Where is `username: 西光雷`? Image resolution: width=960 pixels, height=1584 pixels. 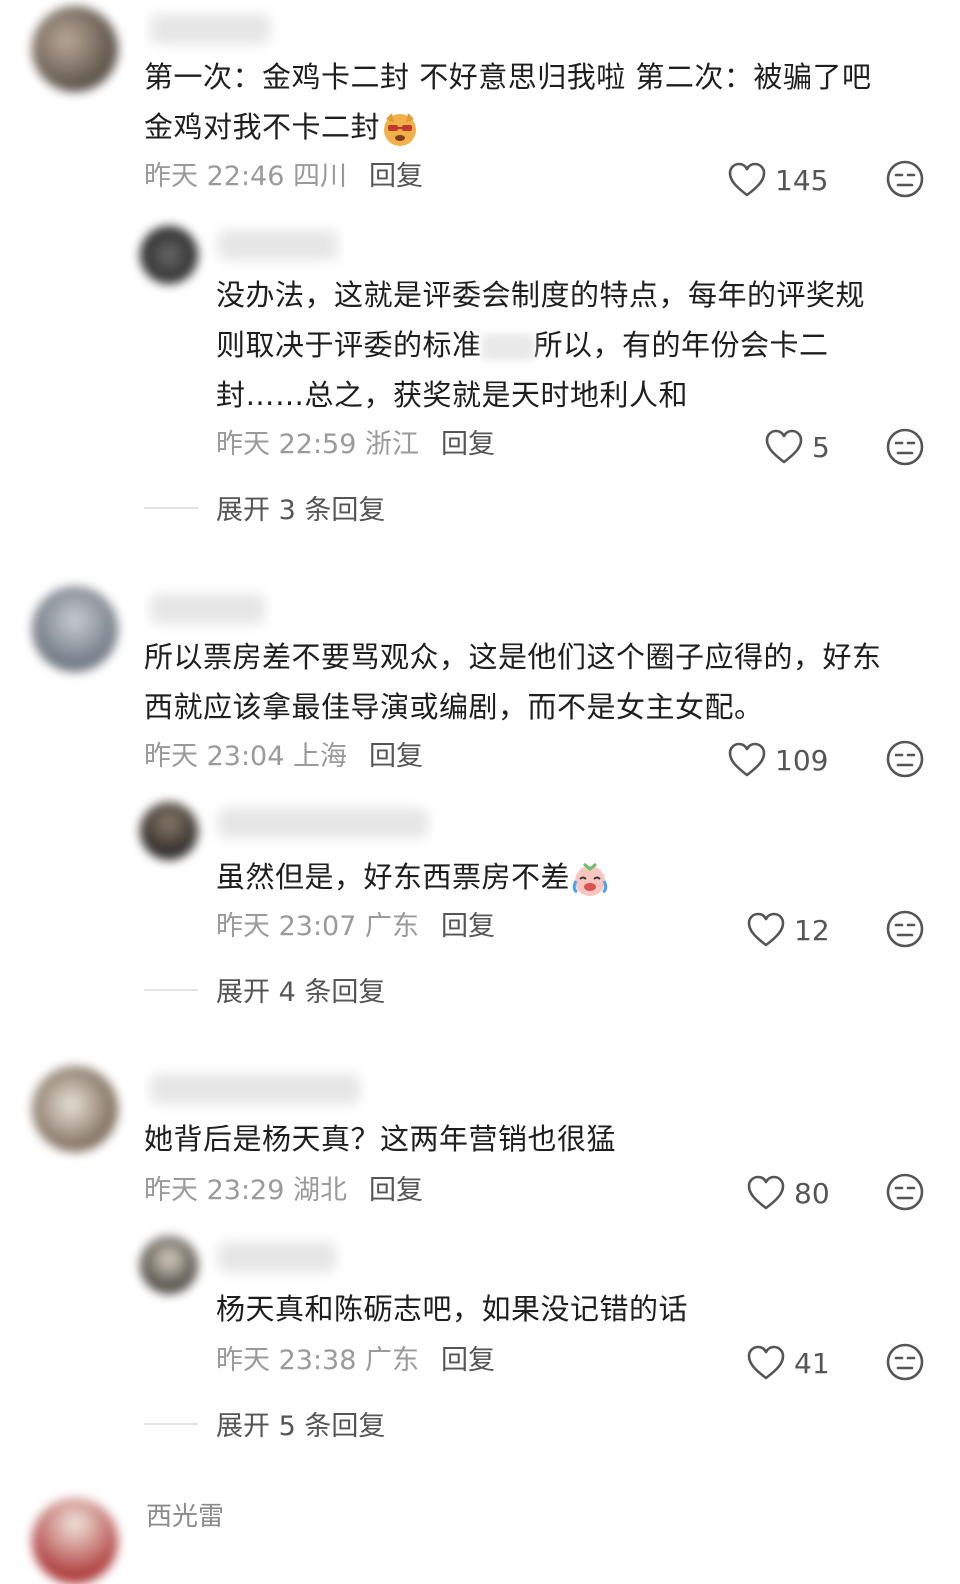
username: 西光雷 is located at coordinates (185, 1517).